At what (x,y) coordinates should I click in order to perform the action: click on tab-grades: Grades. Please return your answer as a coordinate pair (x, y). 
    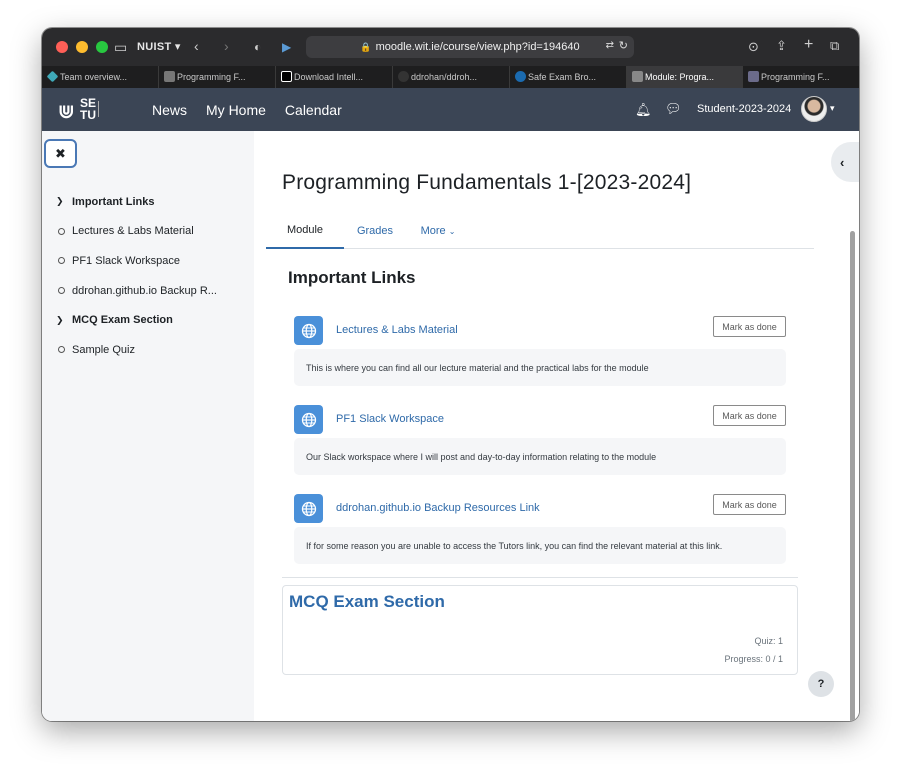
    Looking at the image, I should click on (375, 231).